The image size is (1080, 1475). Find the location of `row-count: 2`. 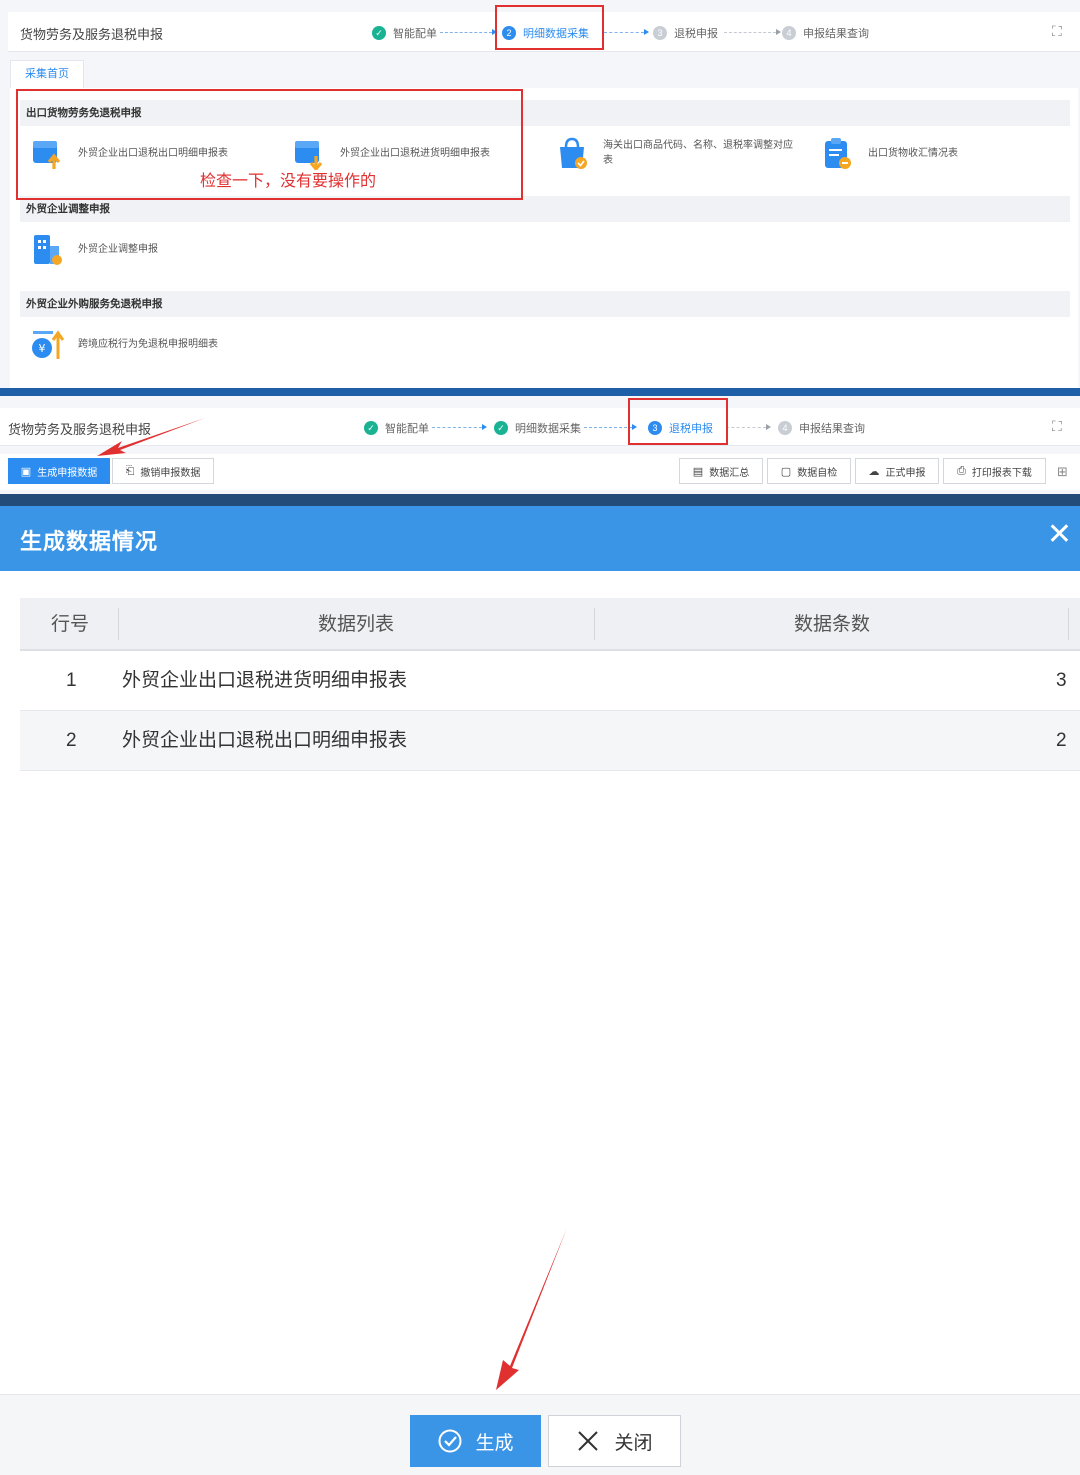

row-count: 2 is located at coordinates (1061, 740).